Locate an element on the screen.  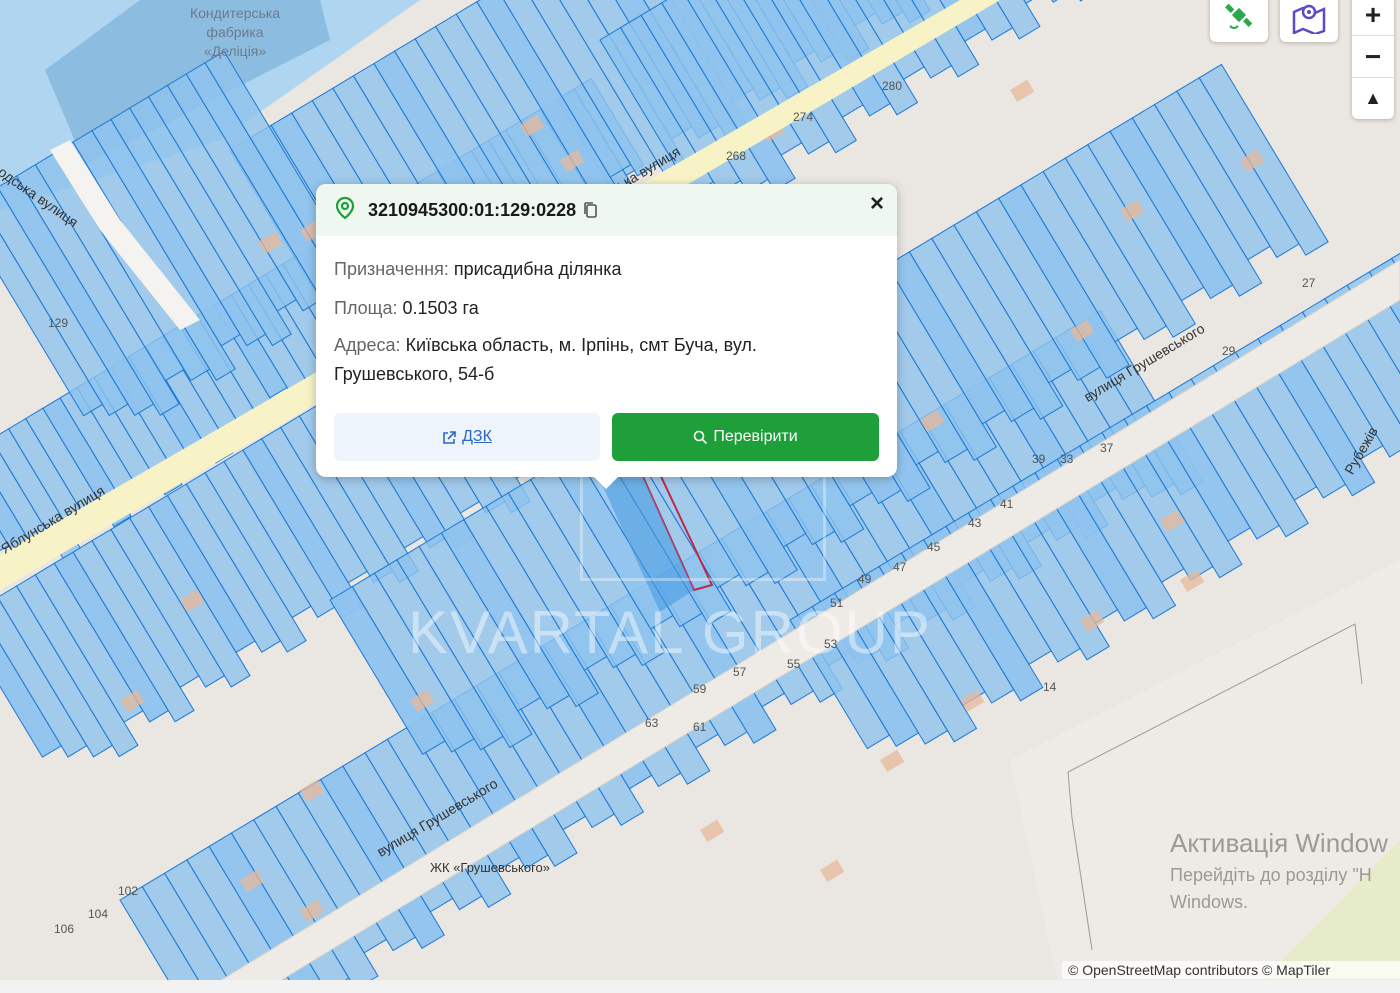
house-number: 14 is located at coordinates (1050, 687).